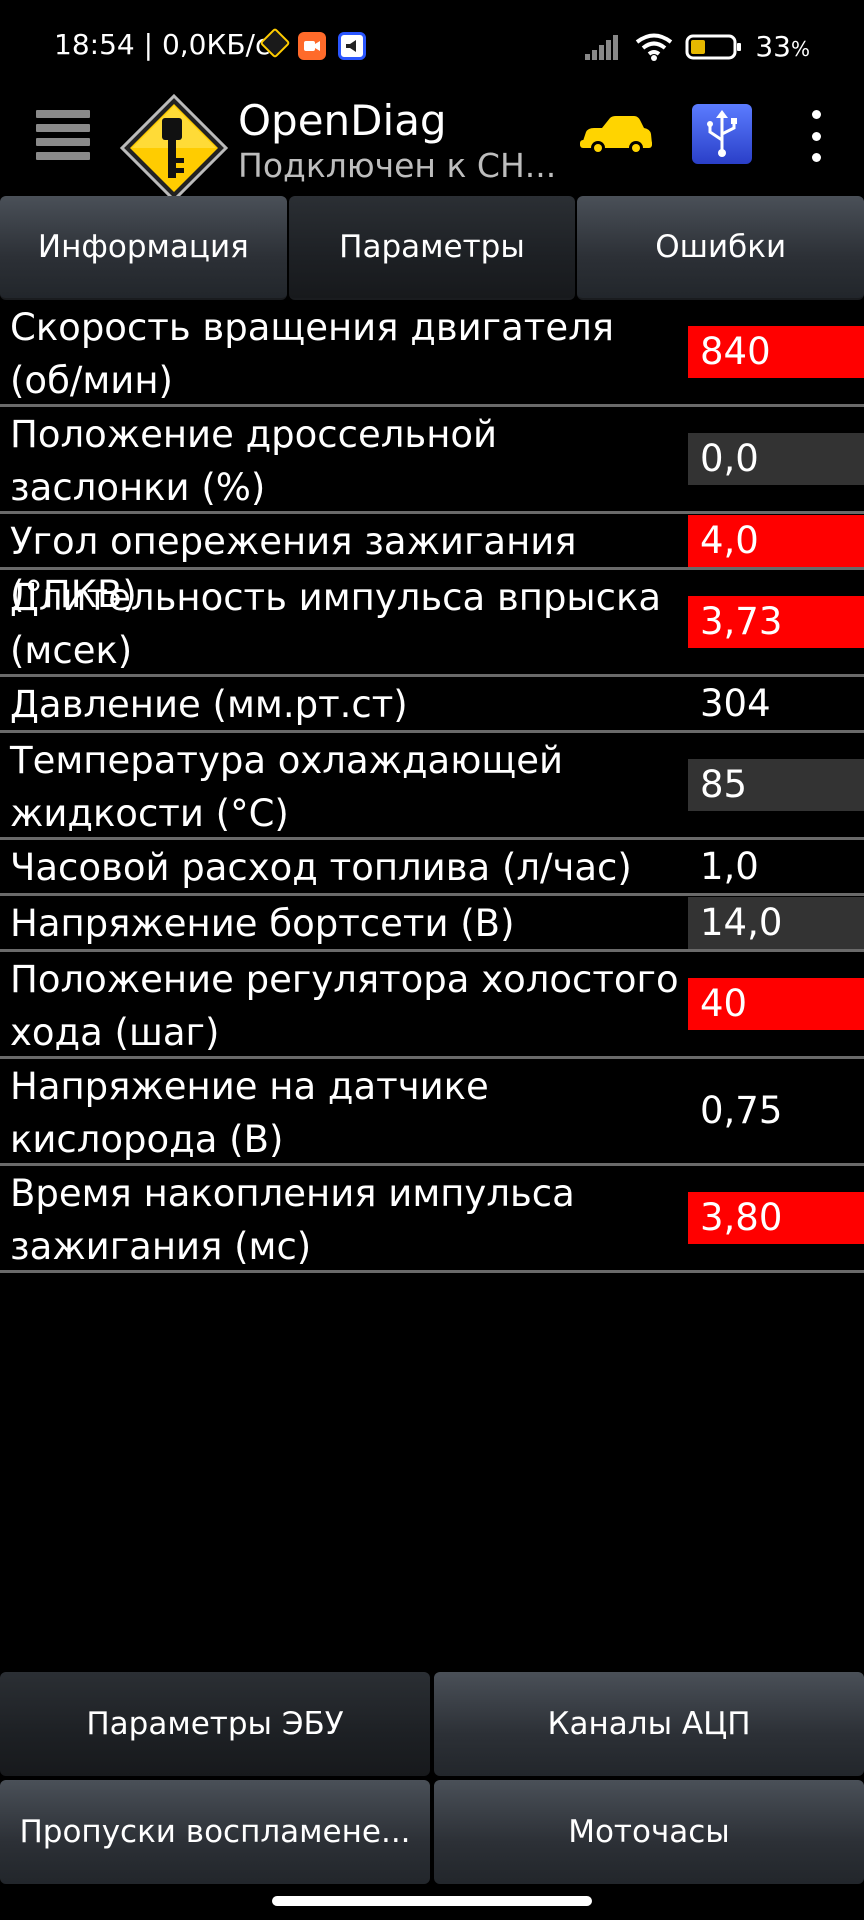  Describe the element at coordinates (432, 924) in the screenshot. I see `param-row-voltage: Напряжение бортсети (В) 14,0` at that location.